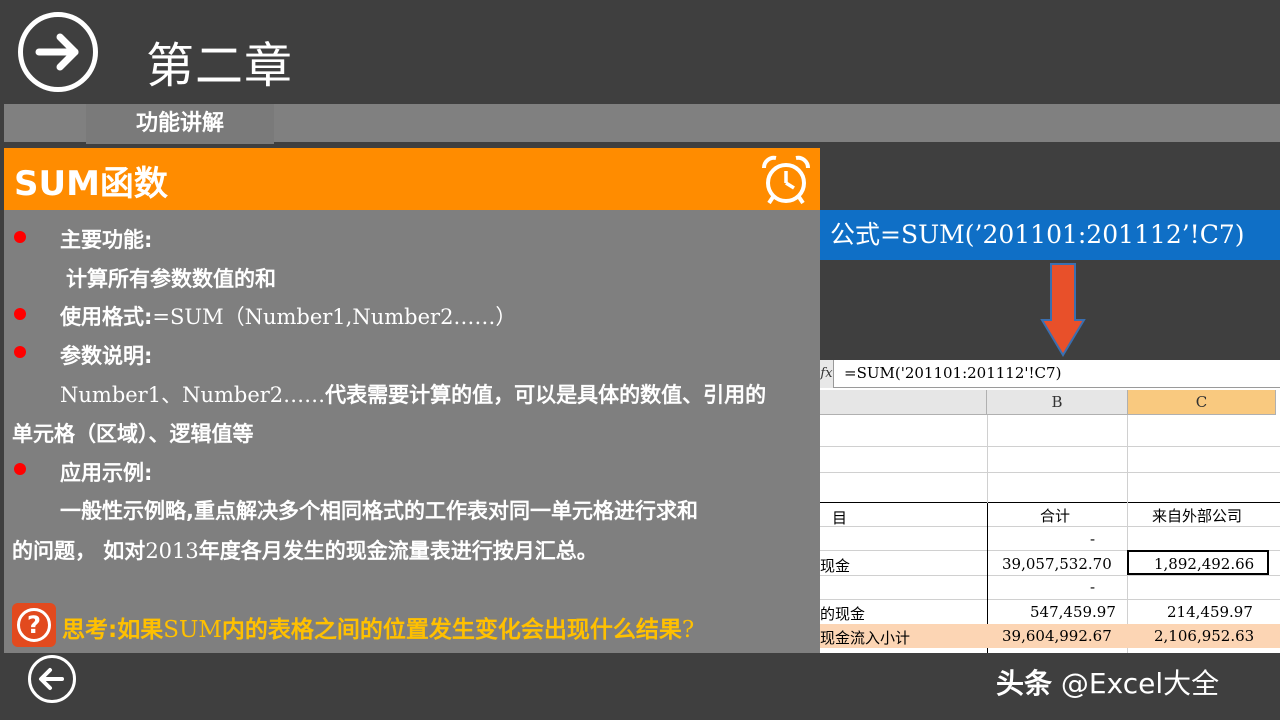 The image size is (1280, 720). Describe the element at coordinates (1050, 235) in the screenshot. I see `formula-caption: 公式=SUM(’201101:201112’!C7)` at that location.